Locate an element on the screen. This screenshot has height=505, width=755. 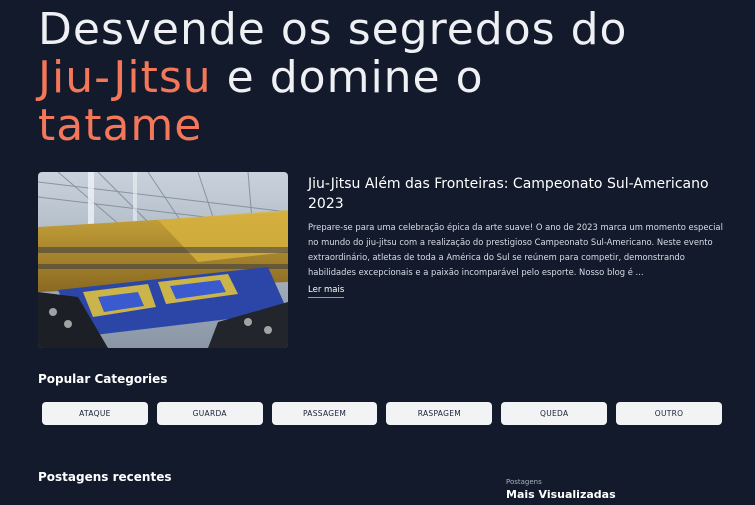
hero-accent-tatame: tatame is located at coordinates (120, 125).